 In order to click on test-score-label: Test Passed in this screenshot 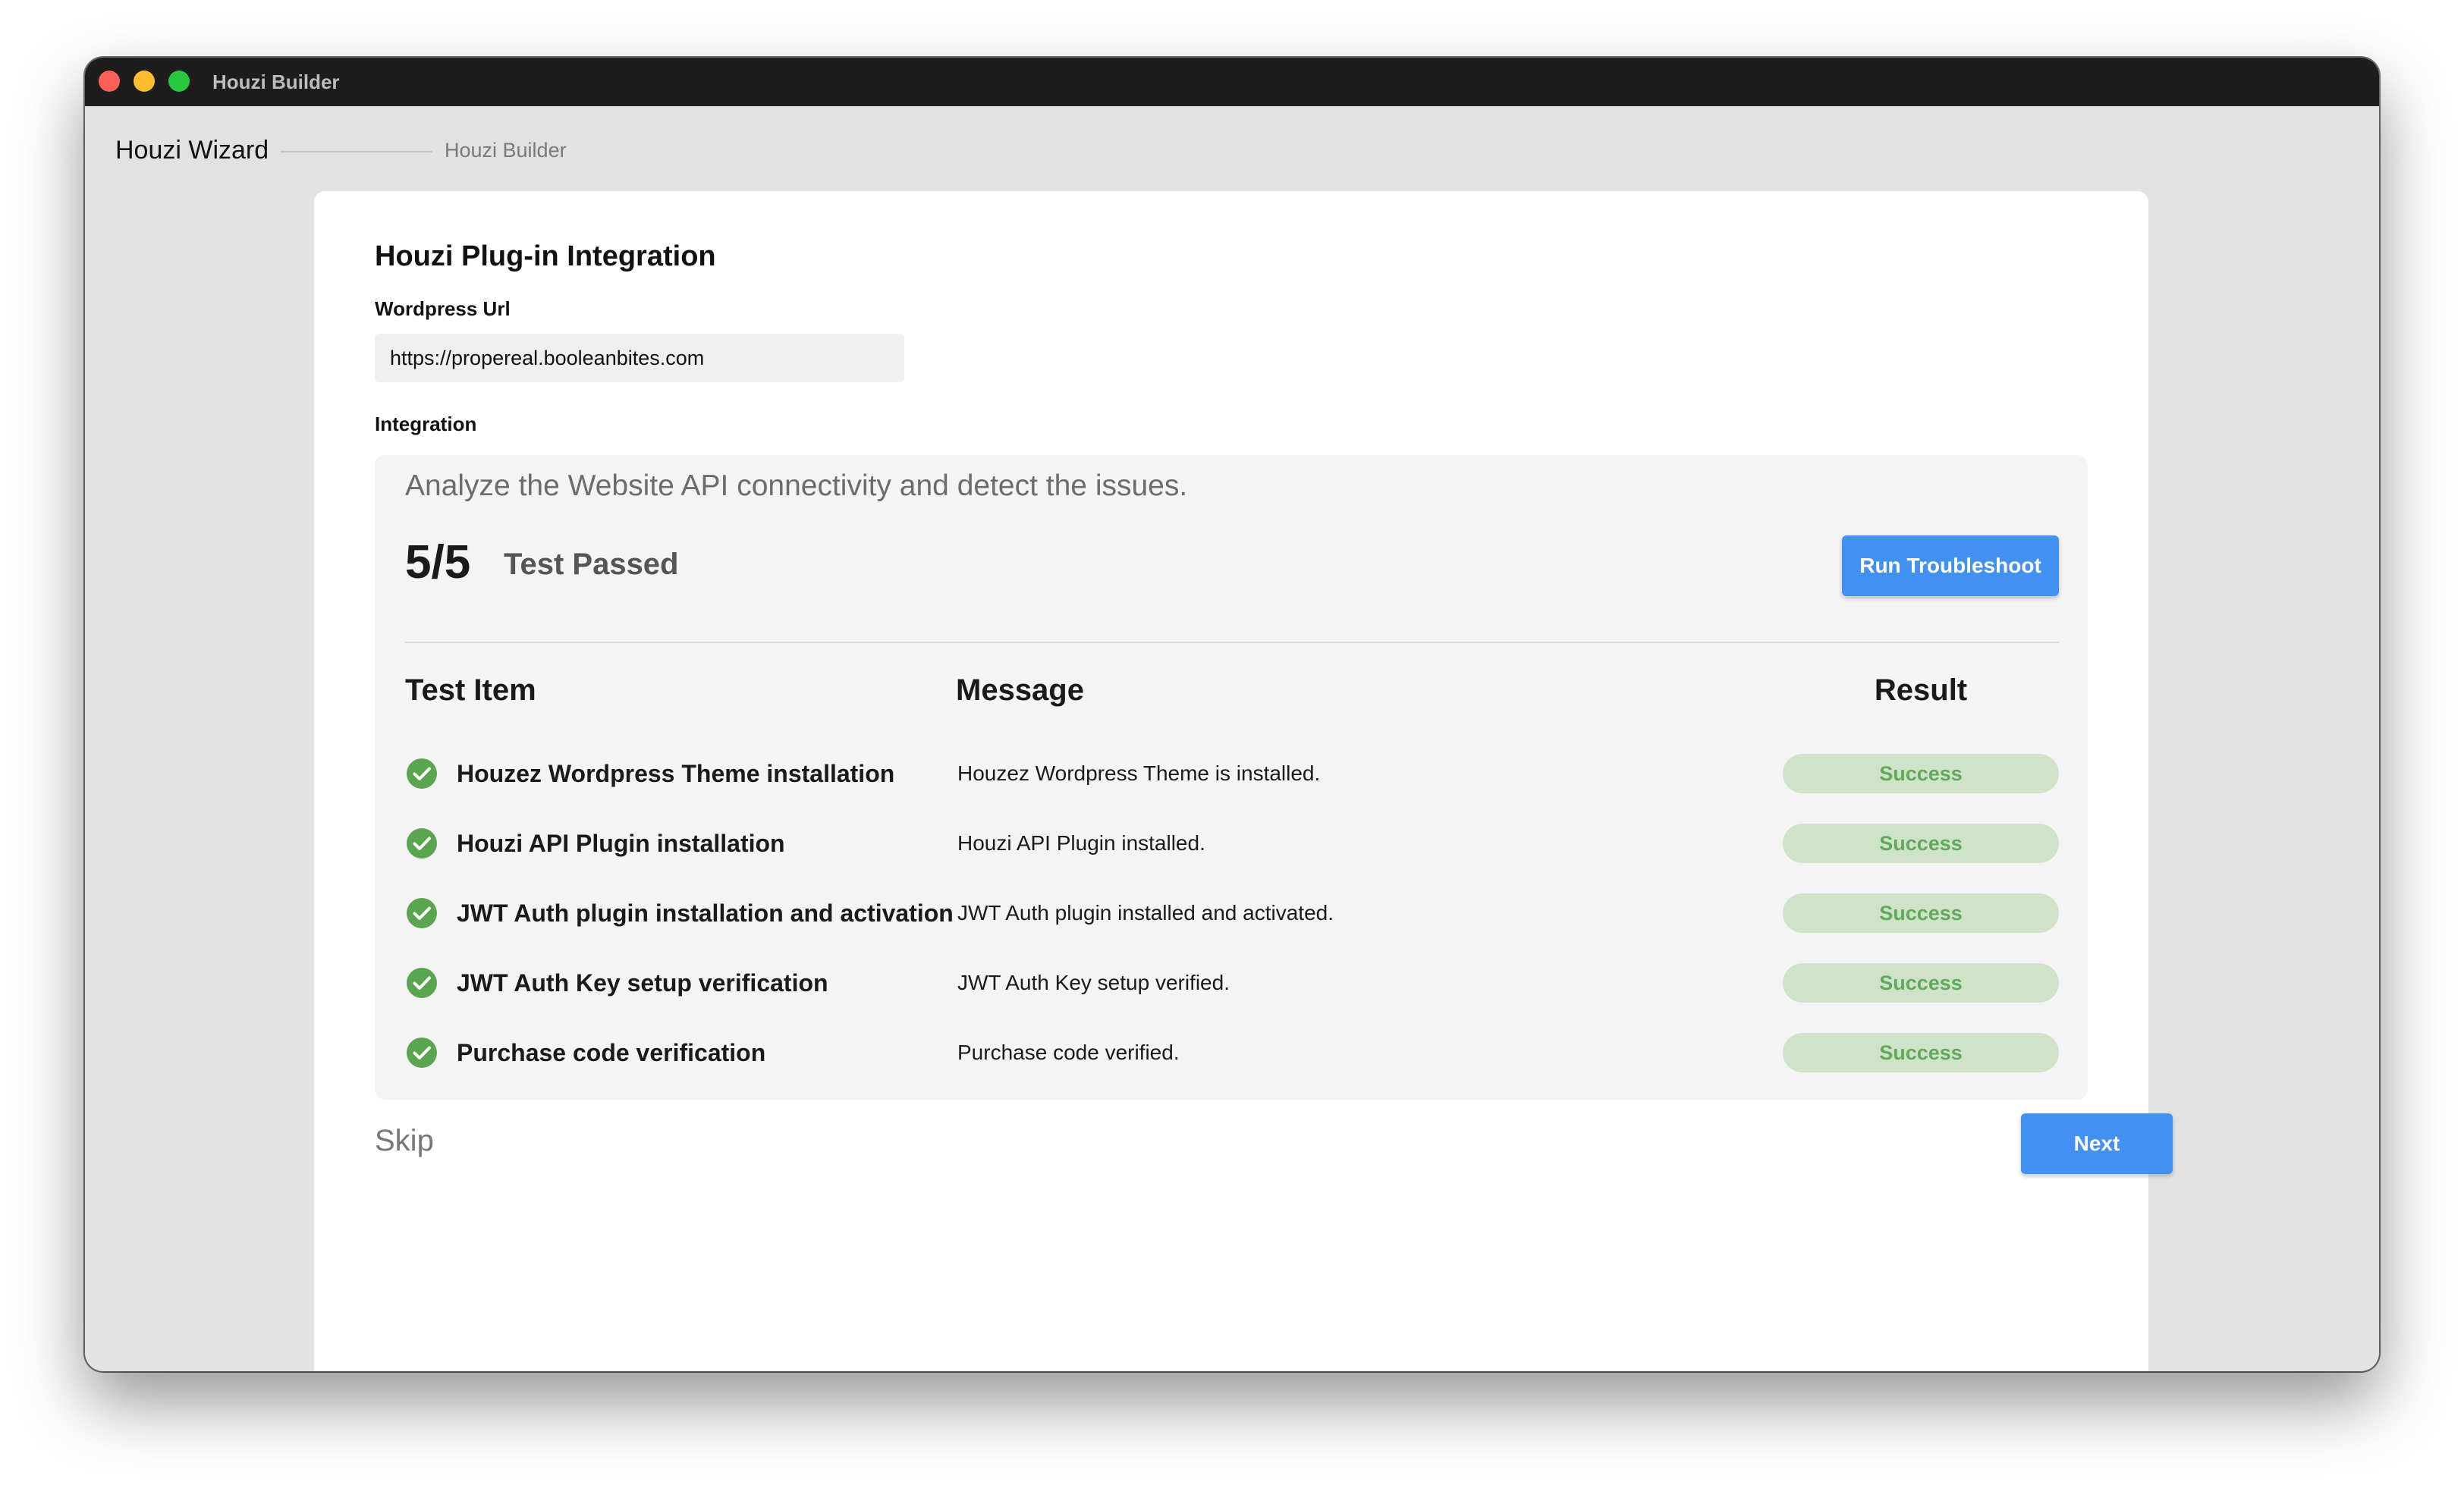, I will do `click(591, 564)`.